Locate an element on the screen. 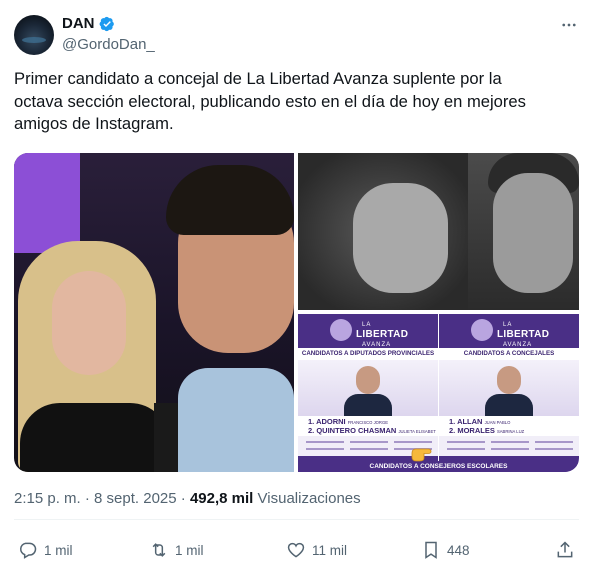 This screenshot has height=580, width=594. candidate-name: 1. ADORNI FRANCISCO JORGE is located at coordinates (348, 421).